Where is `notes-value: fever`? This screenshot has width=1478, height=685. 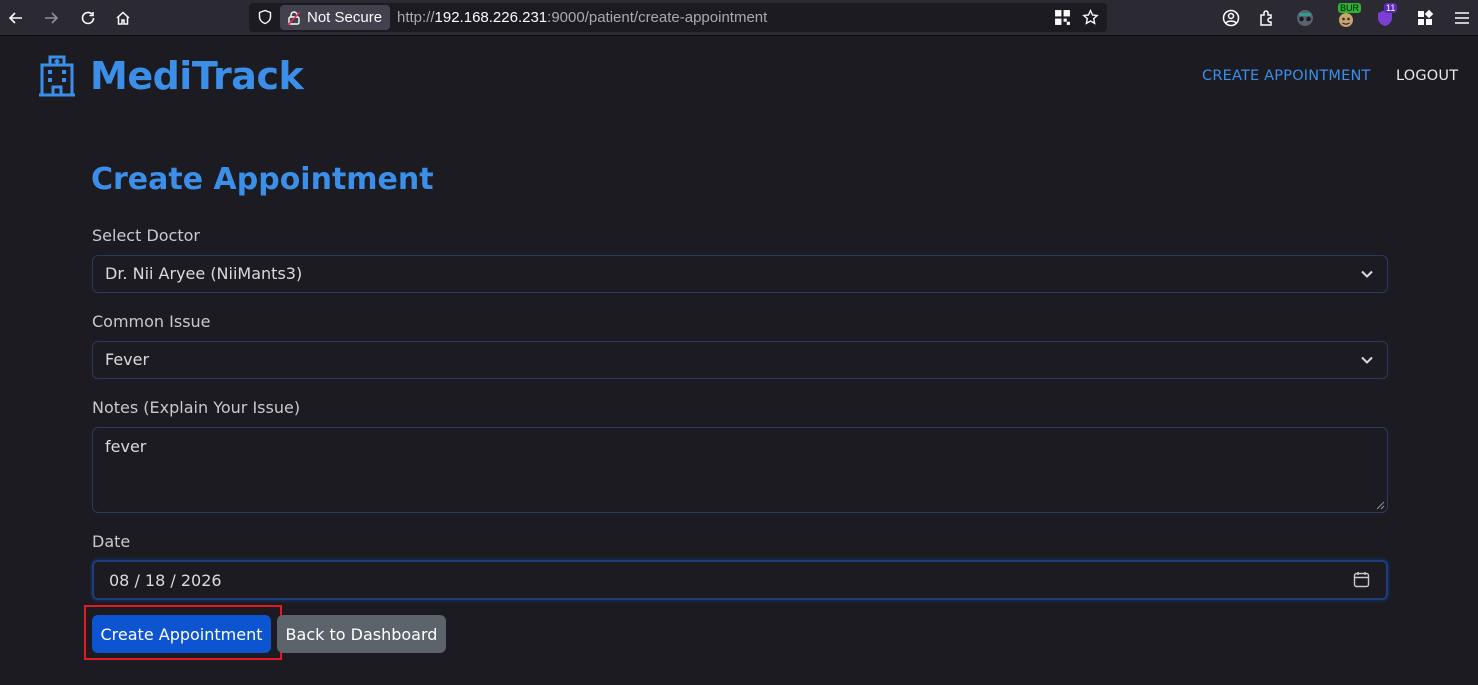
notes-value: fever is located at coordinates (126, 446).